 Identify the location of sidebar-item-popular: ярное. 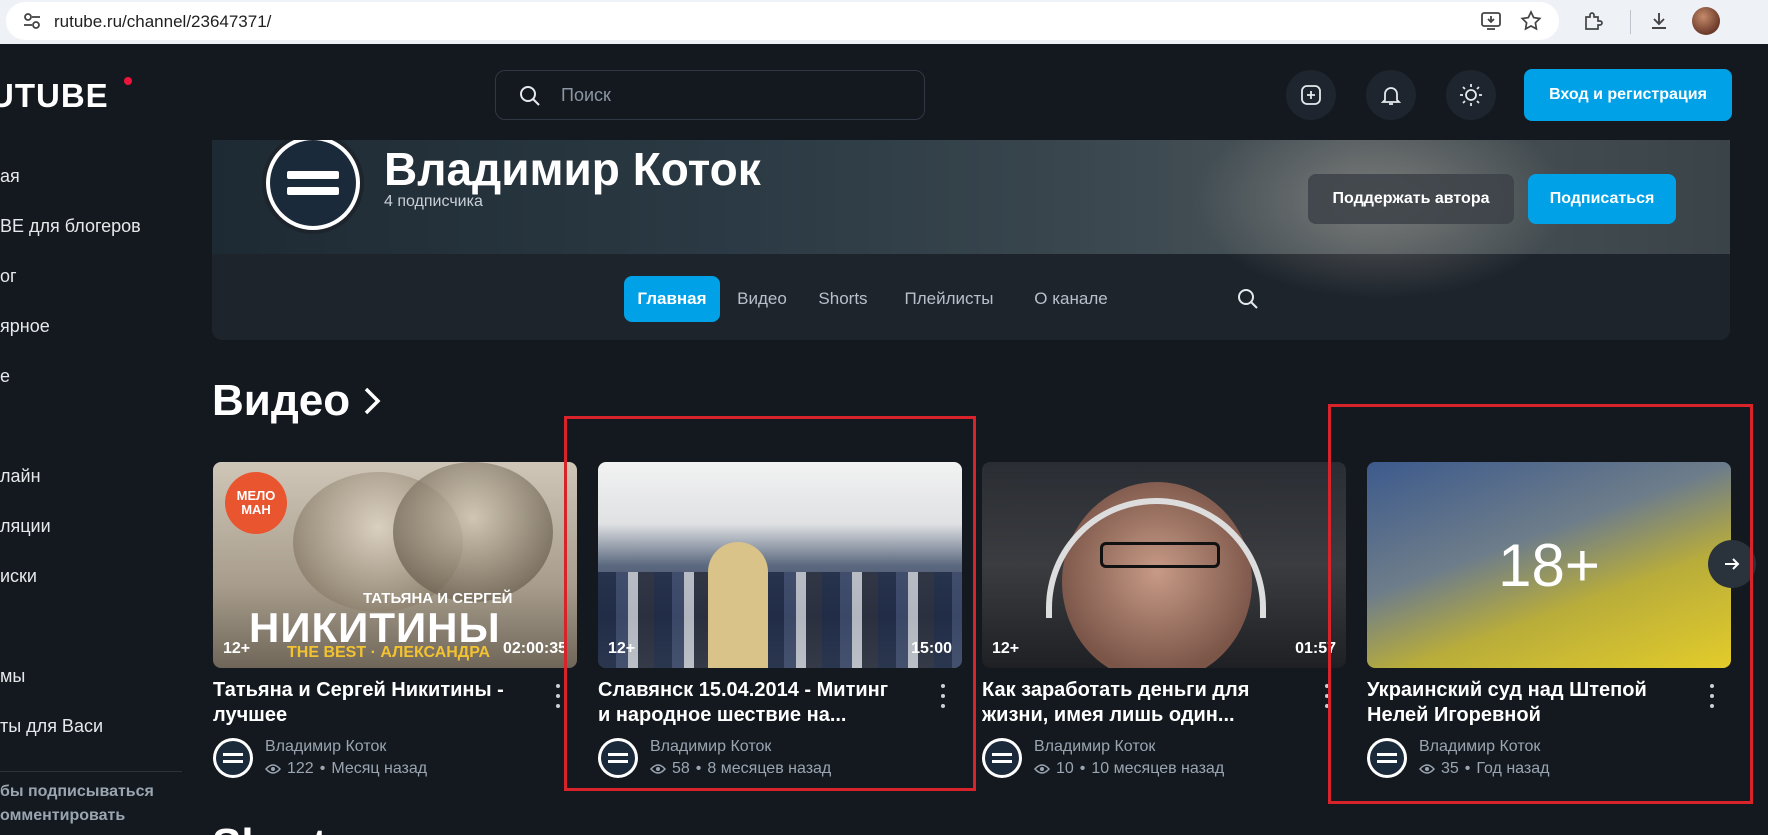
(25, 326).